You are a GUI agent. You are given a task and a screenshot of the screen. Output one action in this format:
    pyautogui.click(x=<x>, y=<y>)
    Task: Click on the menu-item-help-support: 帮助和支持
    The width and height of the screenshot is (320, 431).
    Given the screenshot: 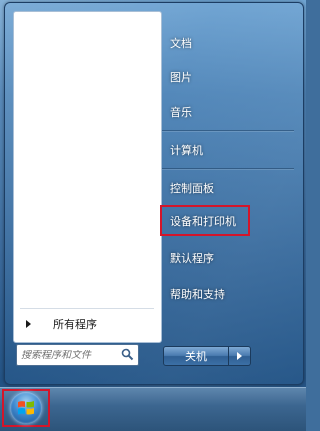 What is the action you would take?
    pyautogui.click(x=226, y=294)
    